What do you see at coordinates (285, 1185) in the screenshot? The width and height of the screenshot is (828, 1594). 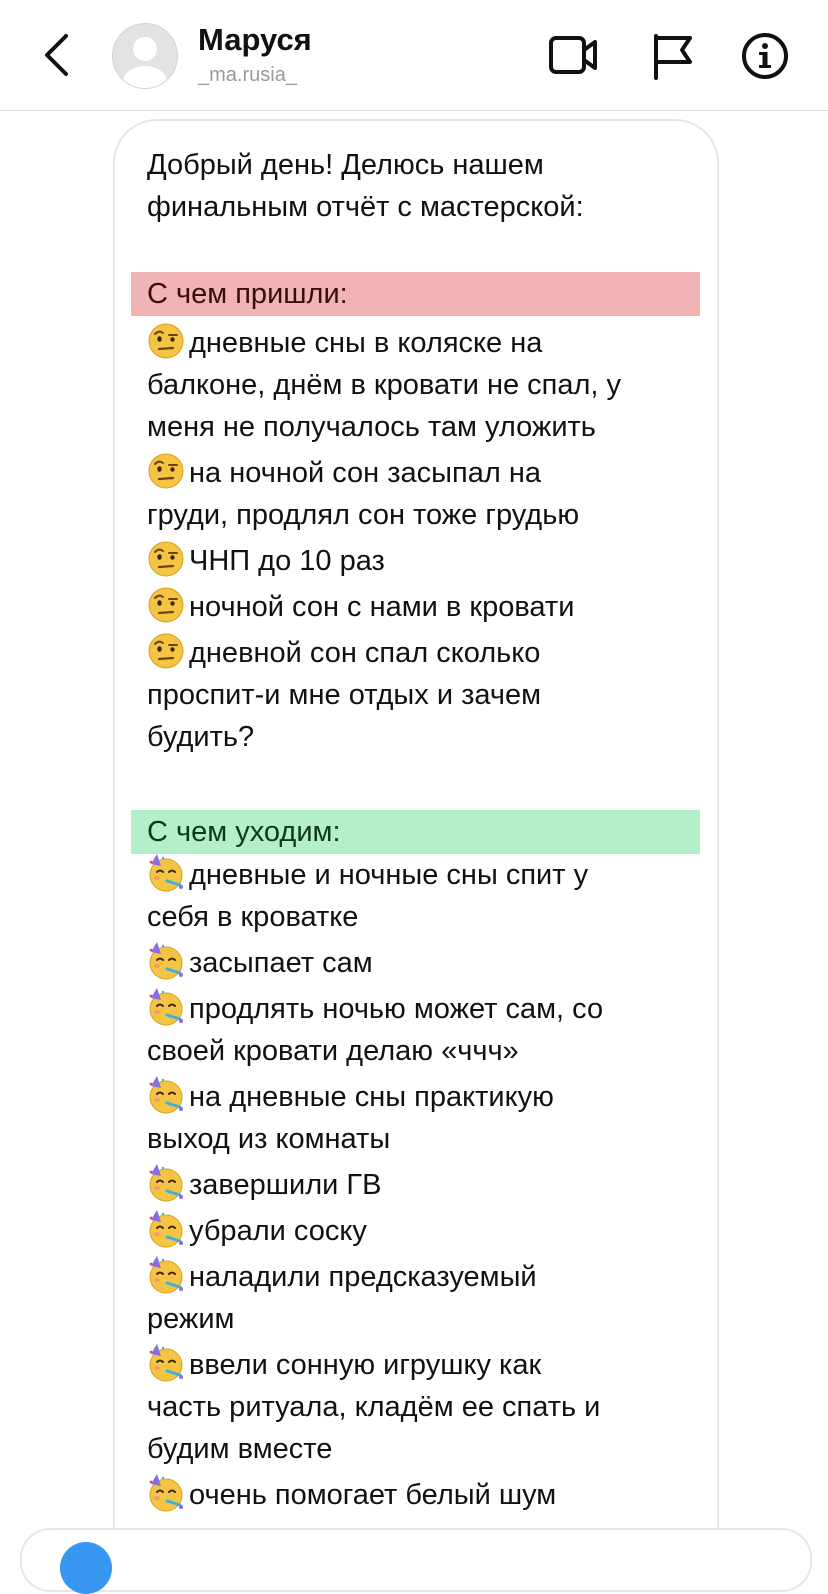 I see `leaving-with-item-text: завершили ГВ` at bounding box center [285, 1185].